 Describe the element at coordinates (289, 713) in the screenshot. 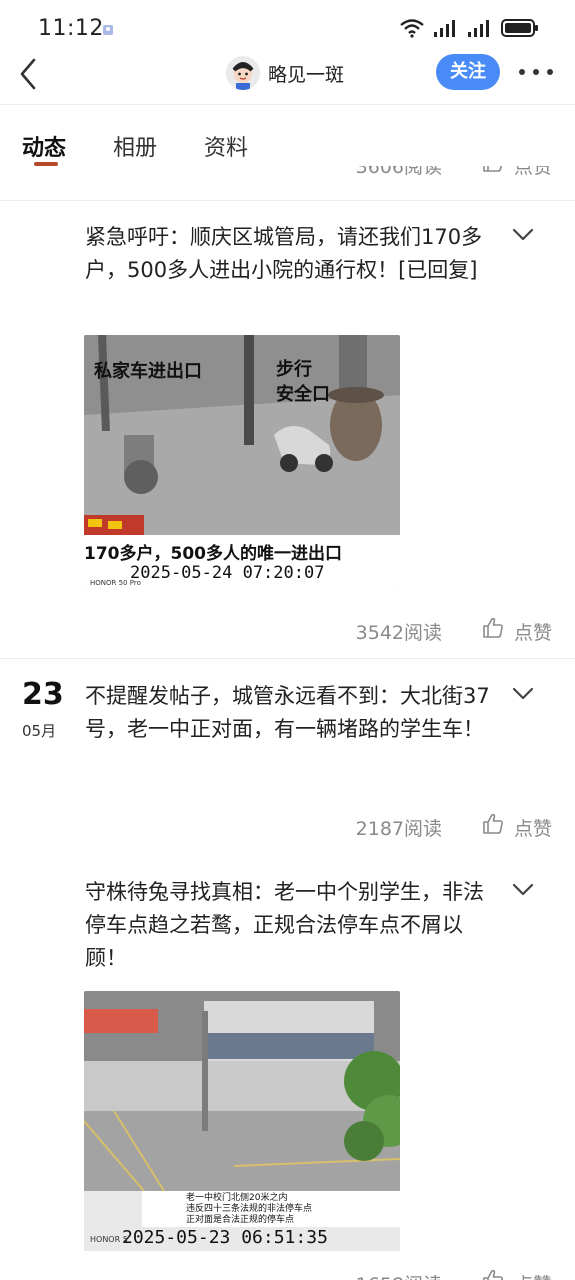

I see `post-title: 不提醒发帖子，城管永远看不到：大北街37号，老一中正对面，有一辆堵路的学生车！` at that location.